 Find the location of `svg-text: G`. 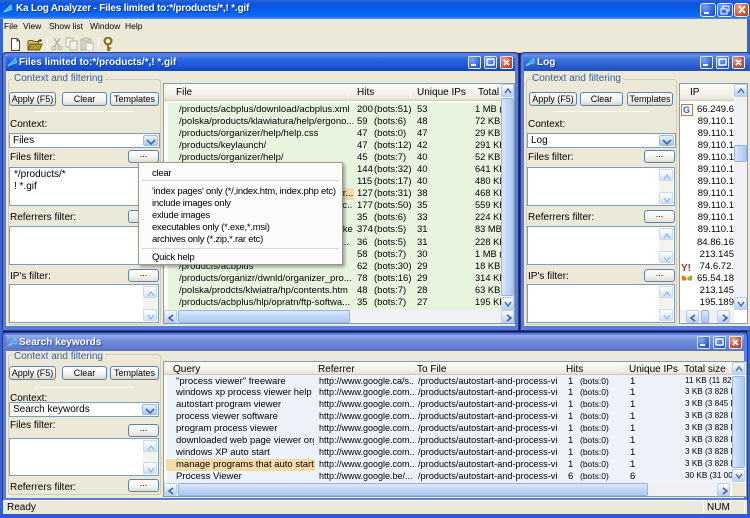

svg-text: G is located at coordinates (686, 110).